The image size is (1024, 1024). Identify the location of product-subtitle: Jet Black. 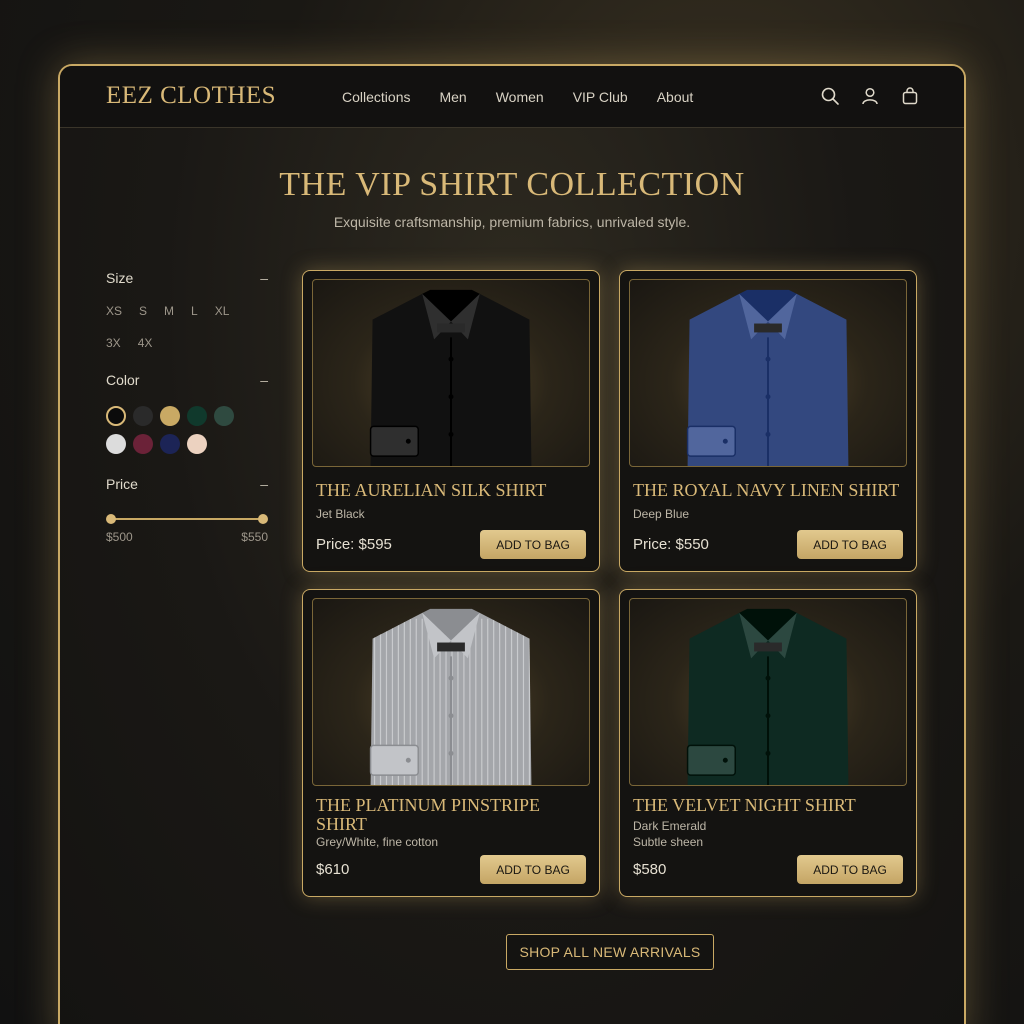
(340, 514).